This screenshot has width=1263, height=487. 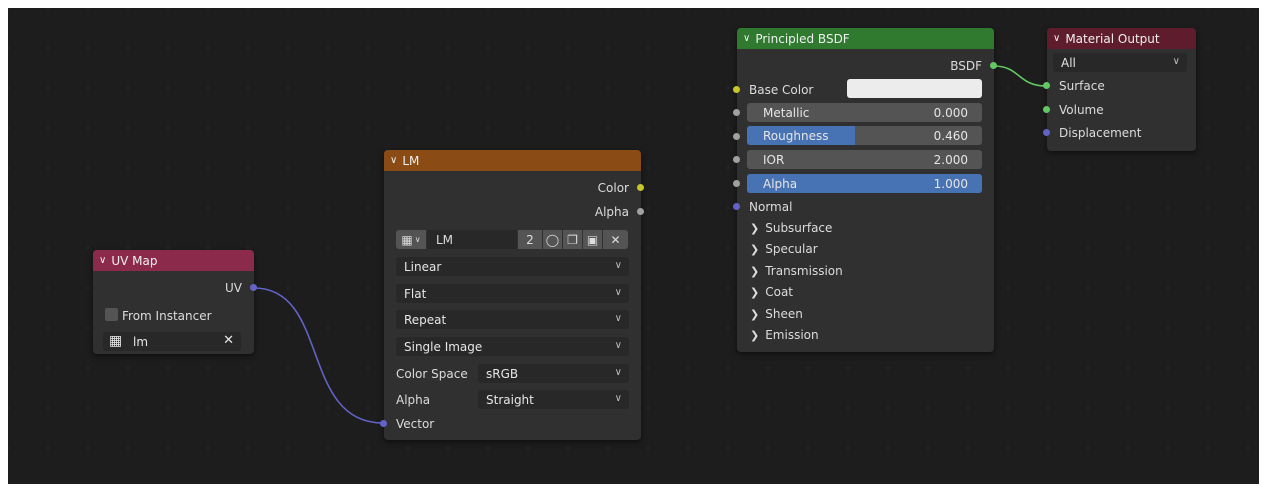 I want to click on alpha-value: 1.000, so click(x=950, y=184).